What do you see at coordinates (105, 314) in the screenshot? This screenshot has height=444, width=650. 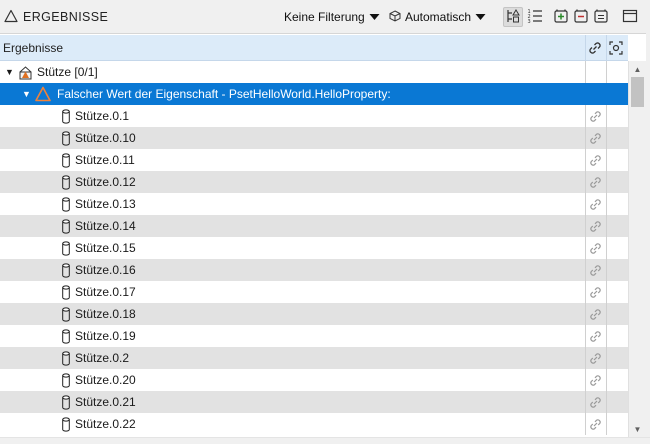 I see `tree-item-label: Stütze.0.18` at bounding box center [105, 314].